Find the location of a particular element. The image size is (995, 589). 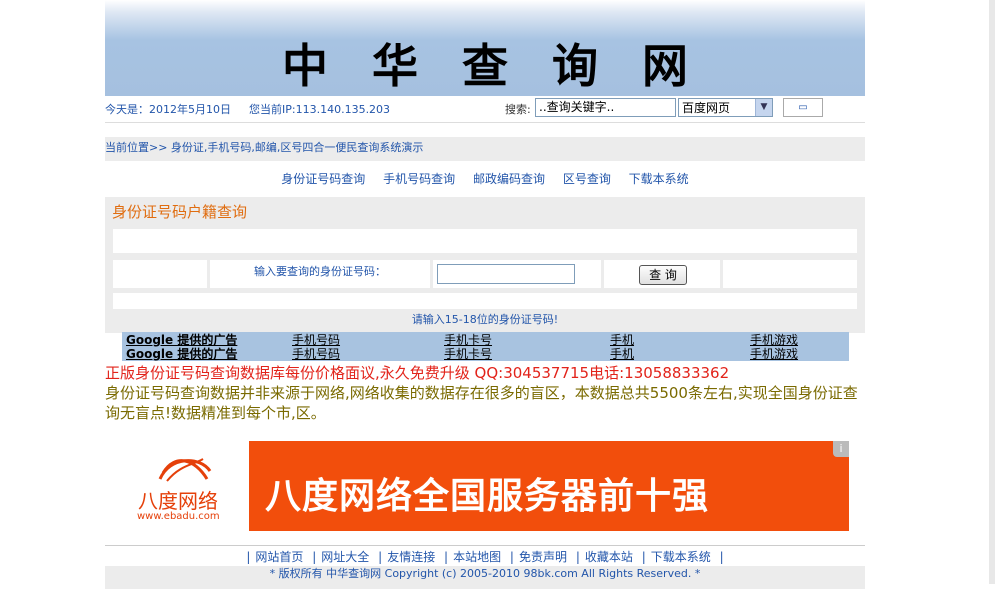

search-engine-select: 百度网页 ▼ is located at coordinates (725, 107).